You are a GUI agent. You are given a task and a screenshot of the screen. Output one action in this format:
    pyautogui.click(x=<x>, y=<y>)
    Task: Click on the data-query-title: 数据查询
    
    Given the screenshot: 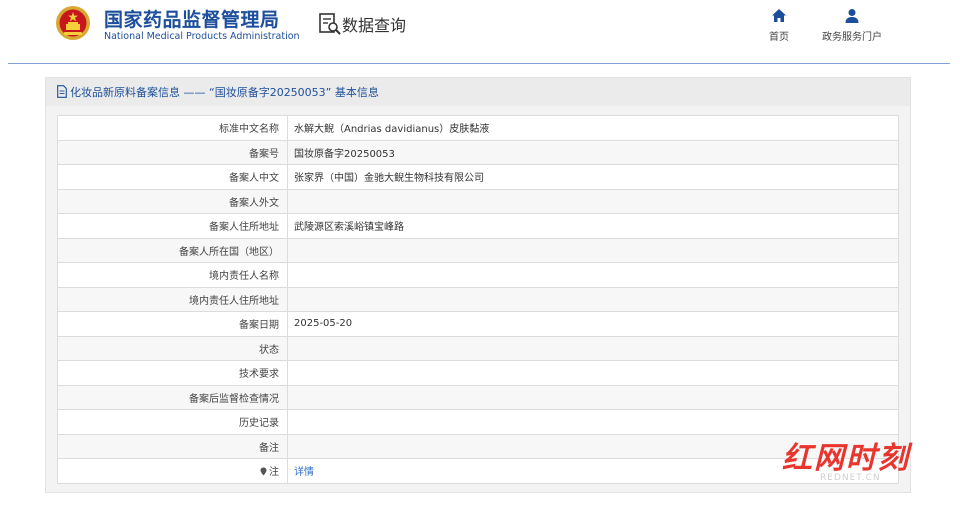 What is the action you would take?
    pyautogui.click(x=374, y=25)
    